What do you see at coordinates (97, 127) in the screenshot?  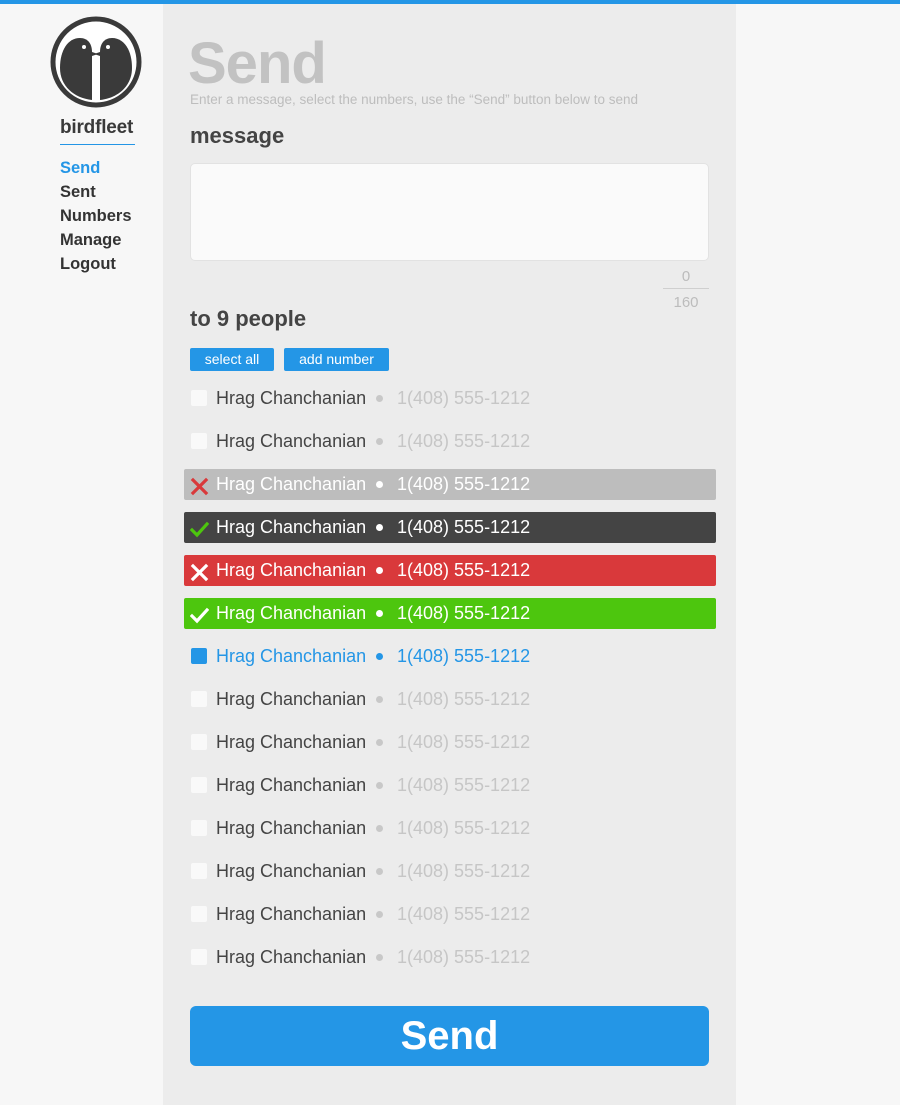 I see `brand-name: birdfleet` at bounding box center [97, 127].